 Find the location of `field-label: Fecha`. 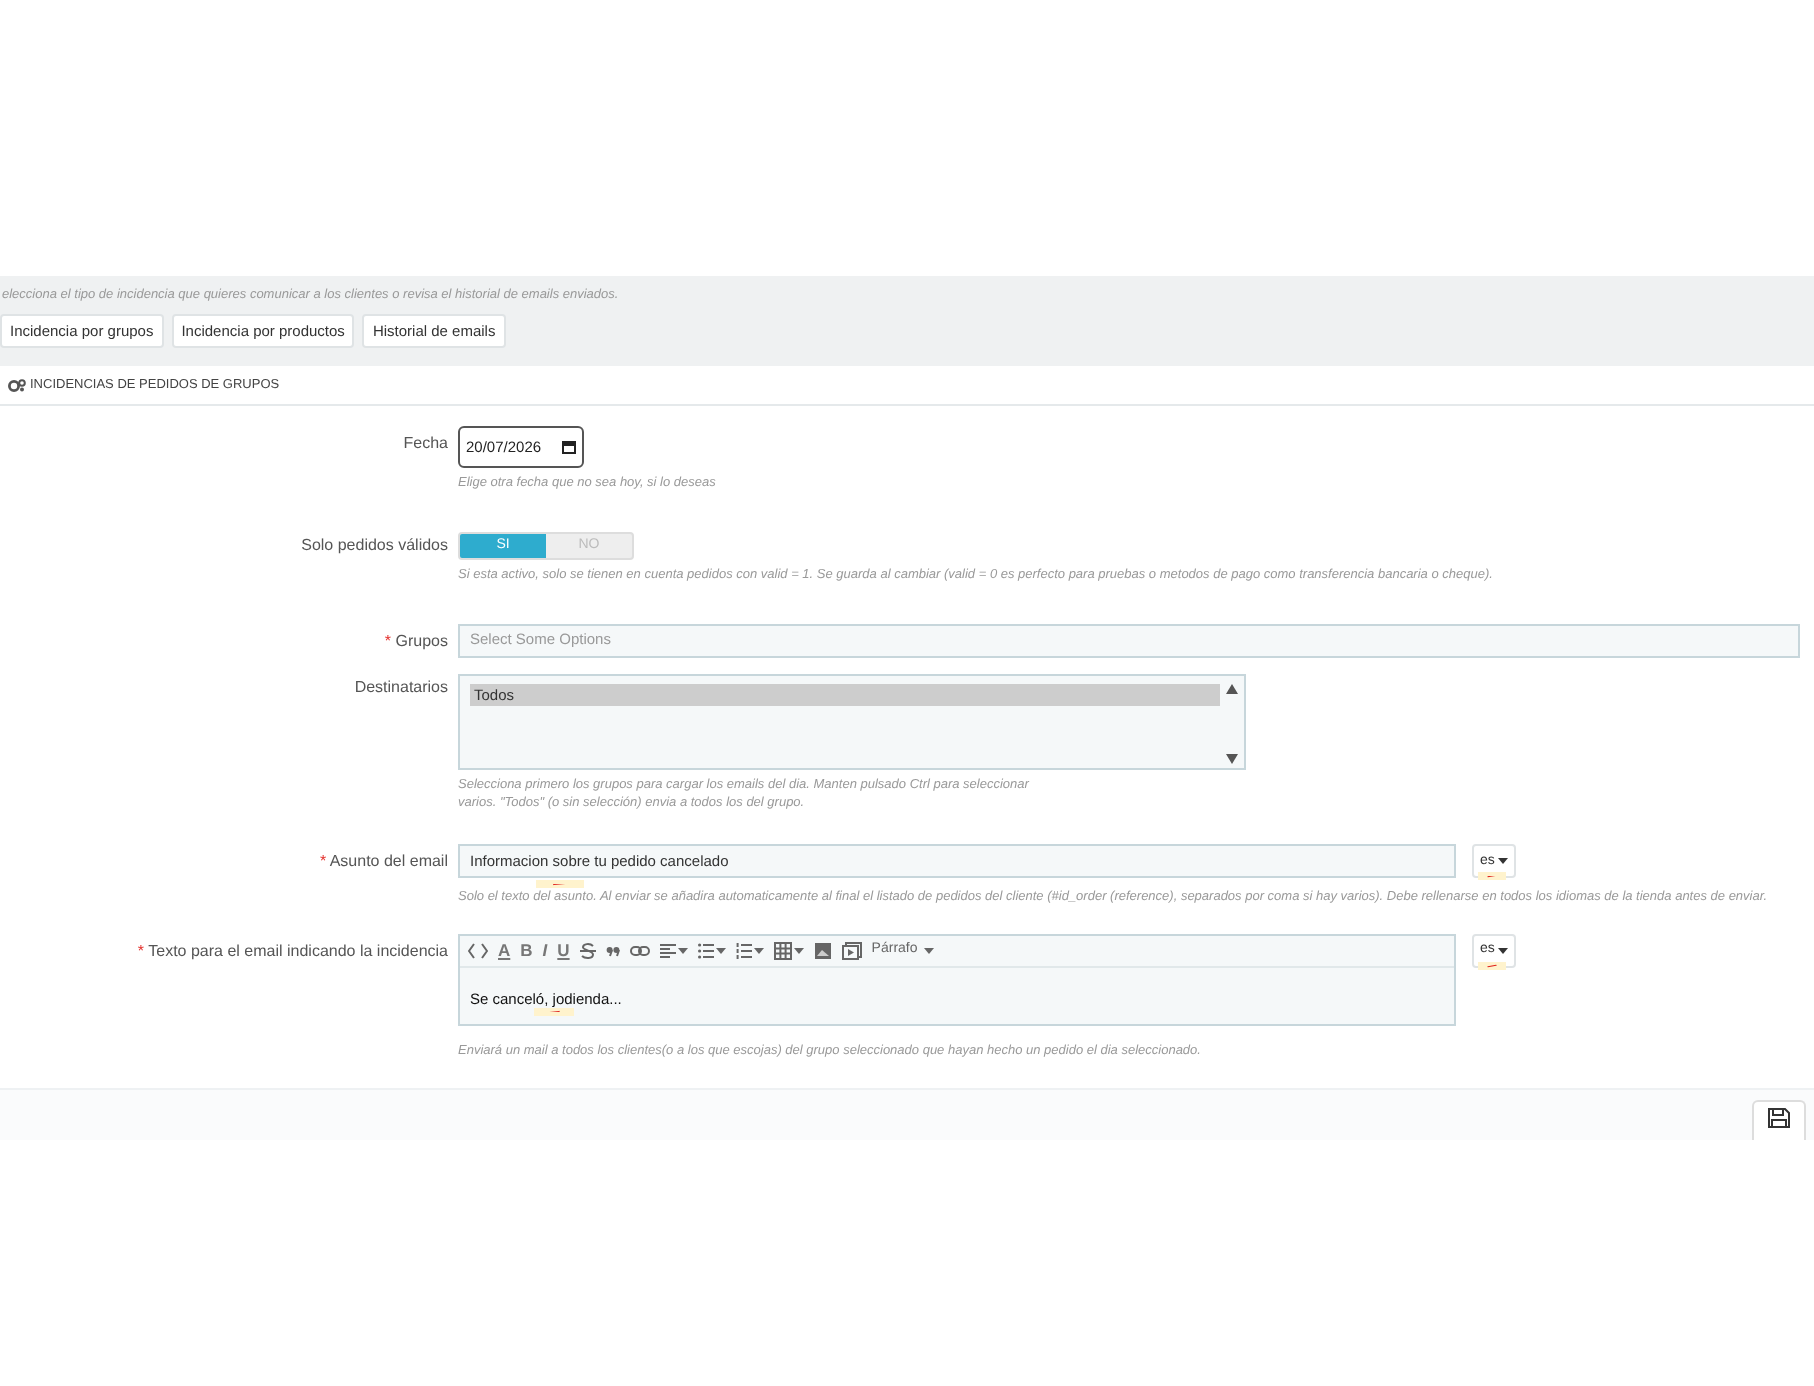

field-label: Fecha is located at coordinates (425, 442).